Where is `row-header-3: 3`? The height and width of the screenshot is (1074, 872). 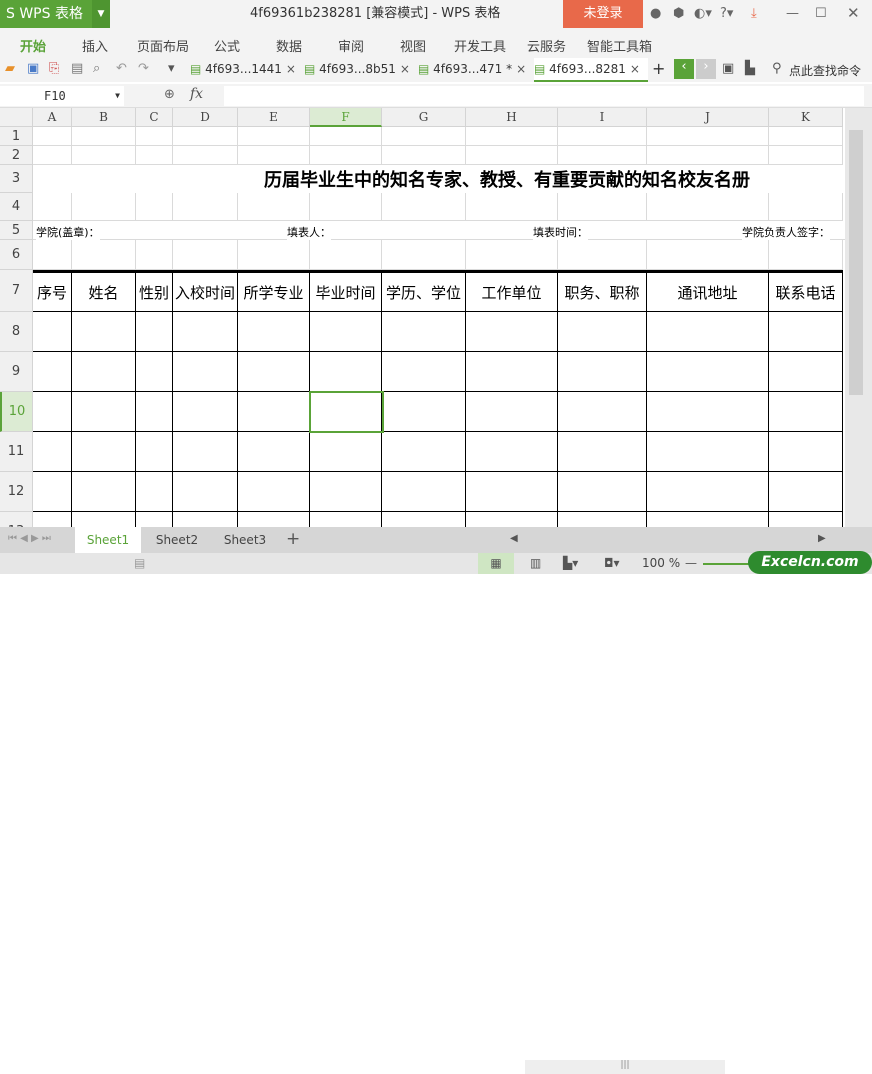
row-header-3: 3 is located at coordinates (16, 179).